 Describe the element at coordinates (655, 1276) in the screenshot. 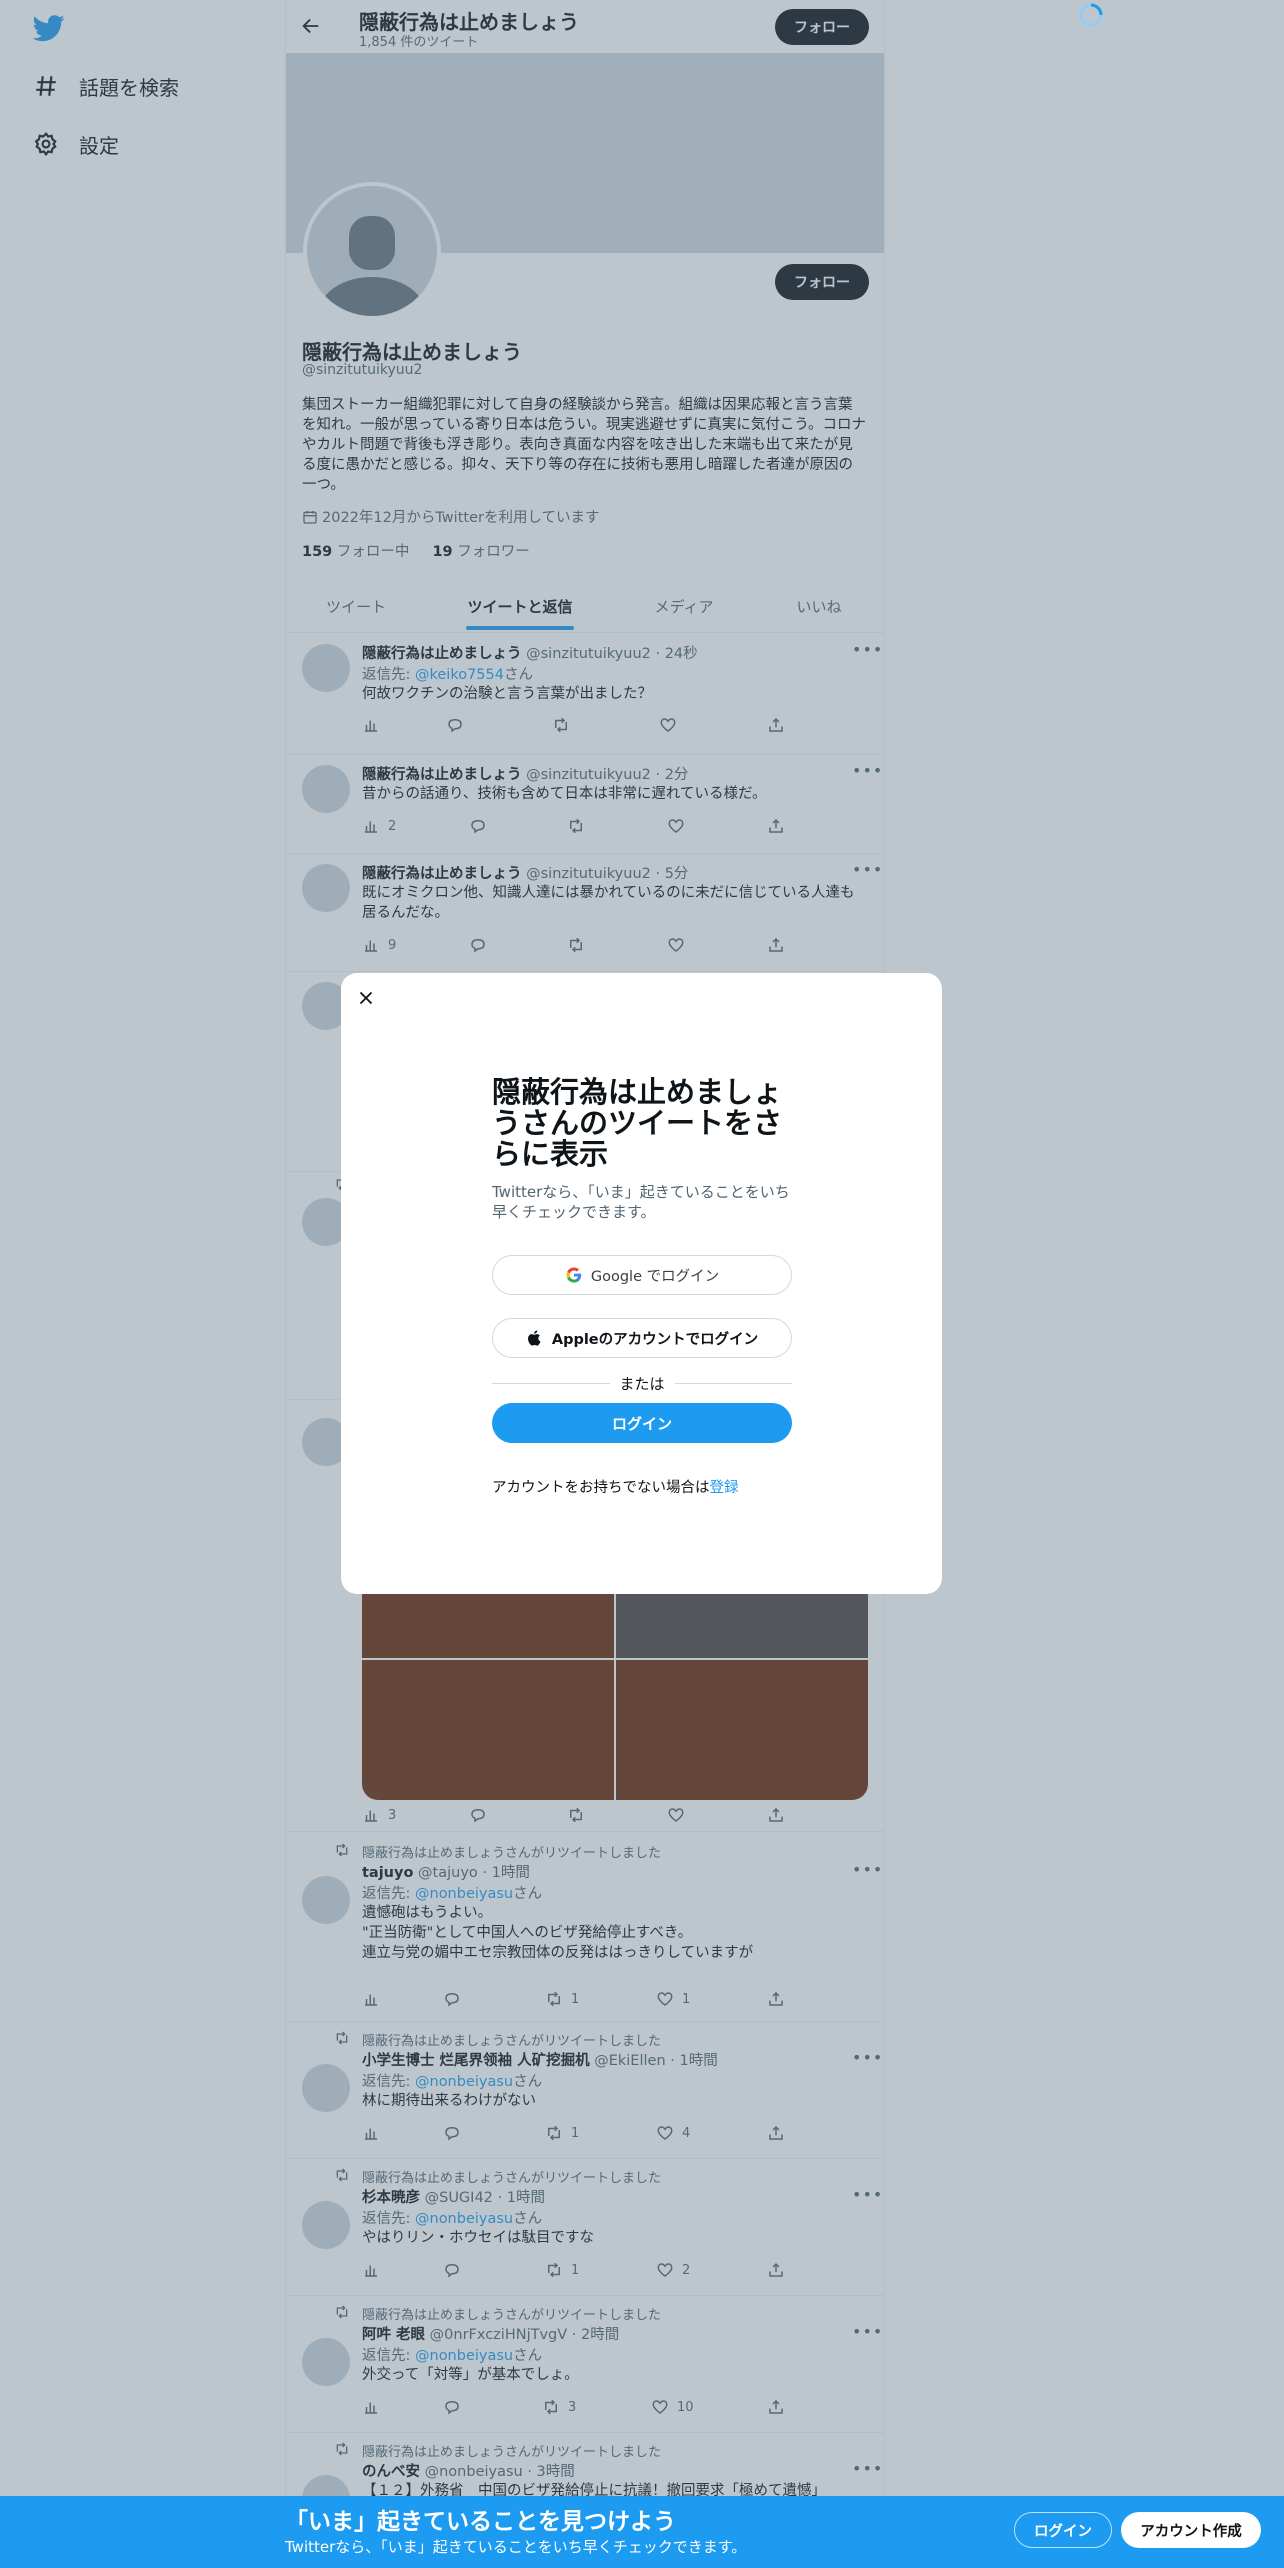

I see `google-login-label: Google でログイン` at that location.